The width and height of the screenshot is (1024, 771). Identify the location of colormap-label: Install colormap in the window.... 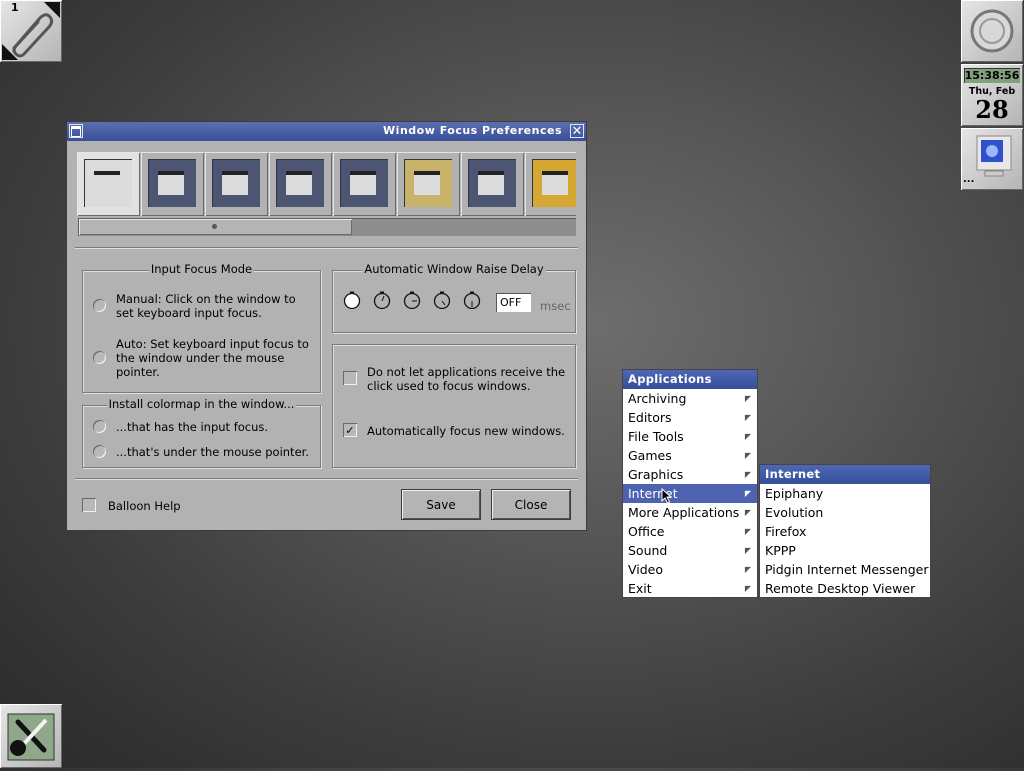
(201, 404).